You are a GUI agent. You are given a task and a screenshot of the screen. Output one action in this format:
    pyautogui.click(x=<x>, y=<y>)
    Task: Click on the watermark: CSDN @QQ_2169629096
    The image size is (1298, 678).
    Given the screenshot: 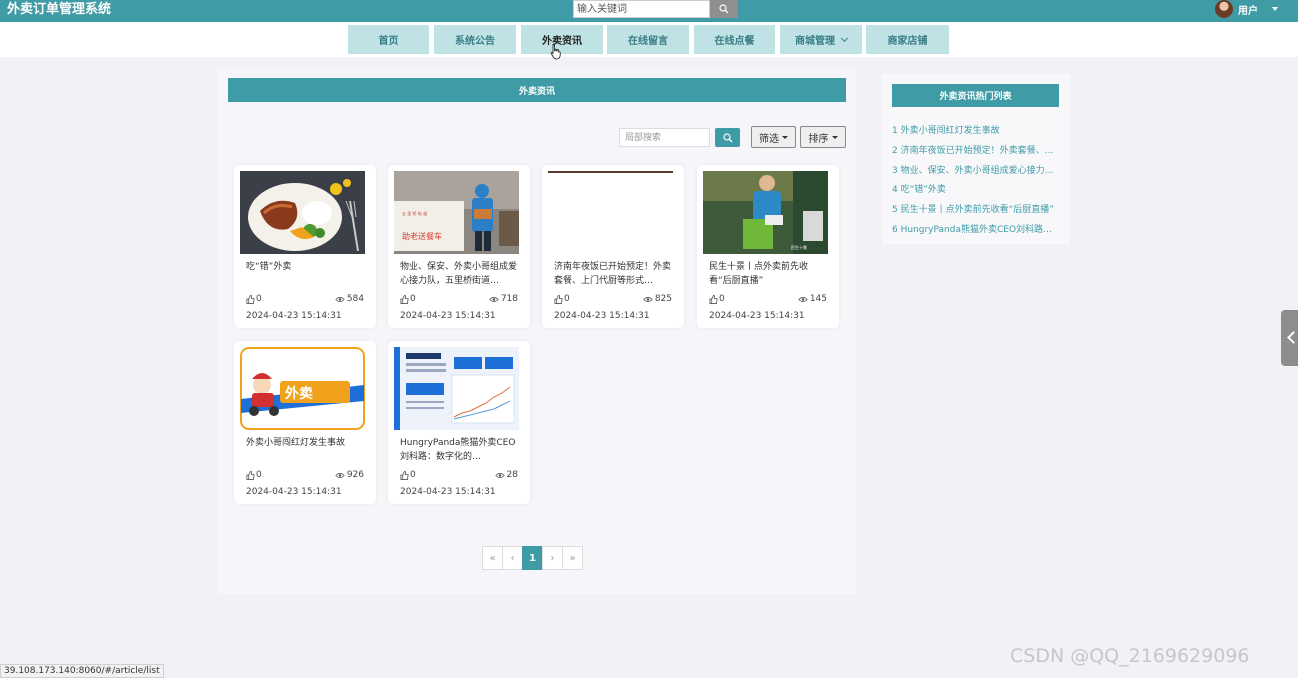 What is the action you would take?
    pyautogui.click(x=1130, y=656)
    